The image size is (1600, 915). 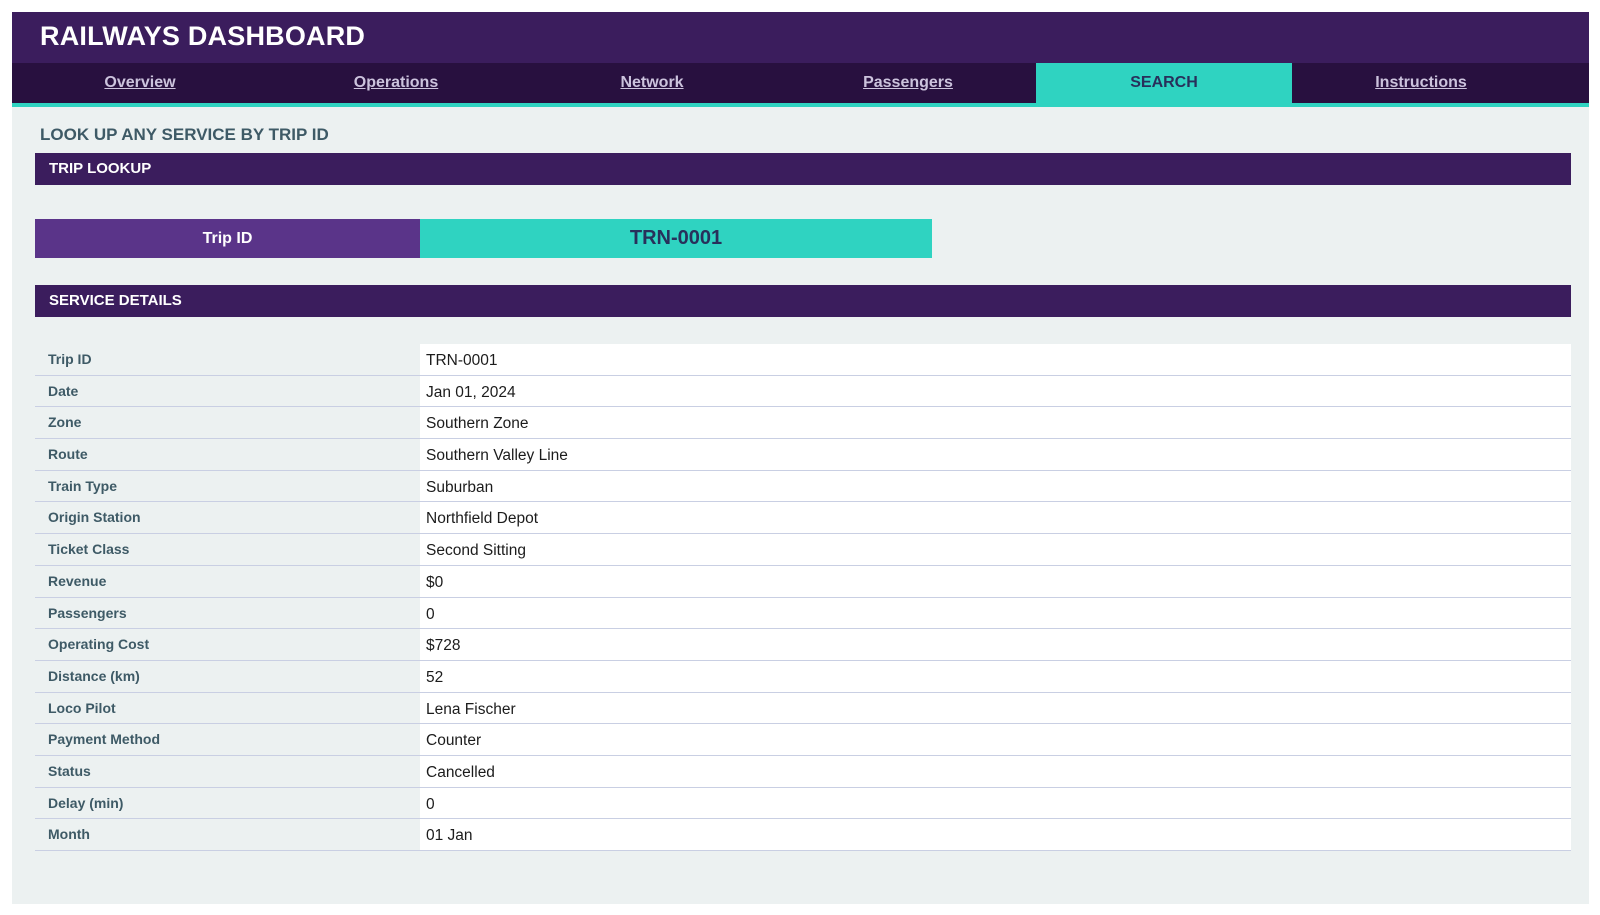 I want to click on table-row: Status Cancelled, so click(x=803, y=771).